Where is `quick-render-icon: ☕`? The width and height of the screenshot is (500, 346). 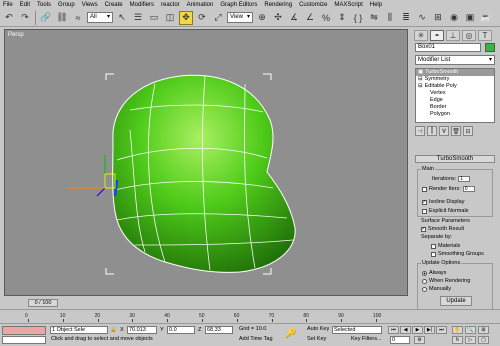
quick-render-icon: ☕ is located at coordinates (486, 18).